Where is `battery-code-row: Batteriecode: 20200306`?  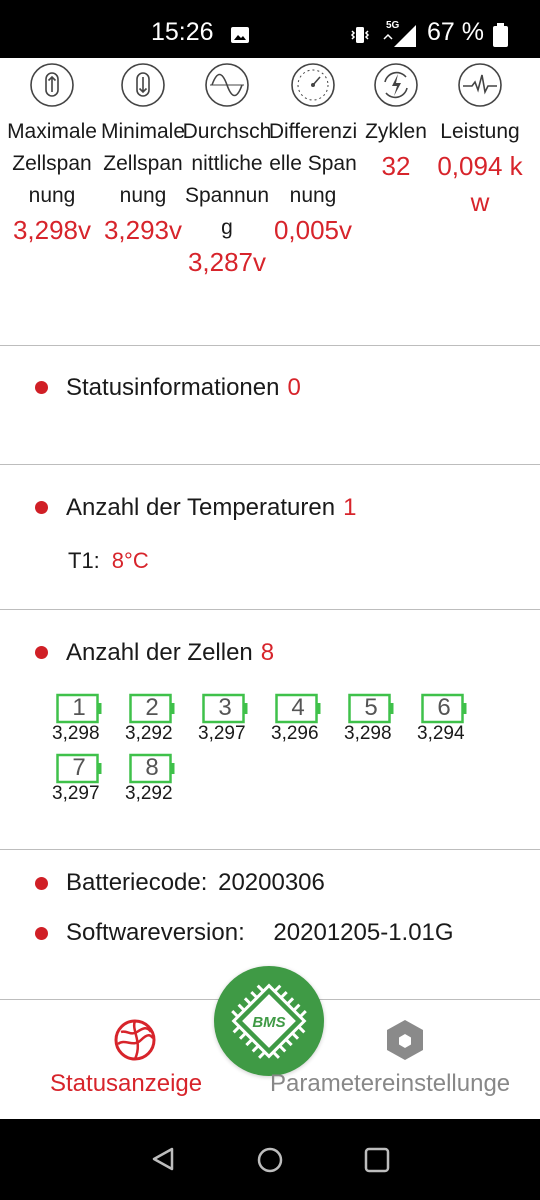
battery-code-row: Batteriecode: 20200306 is located at coordinates (195, 883).